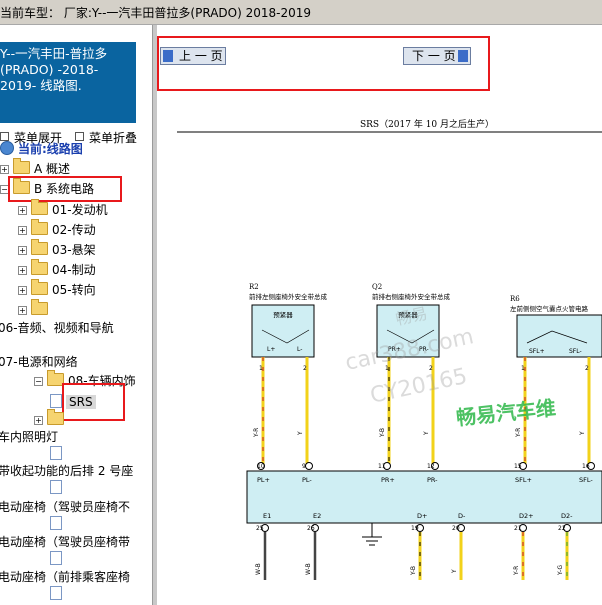  What do you see at coordinates (586, 466) in the screenshot?
I see `ecu-pin-number: 16` at bounding box center [586, 466].